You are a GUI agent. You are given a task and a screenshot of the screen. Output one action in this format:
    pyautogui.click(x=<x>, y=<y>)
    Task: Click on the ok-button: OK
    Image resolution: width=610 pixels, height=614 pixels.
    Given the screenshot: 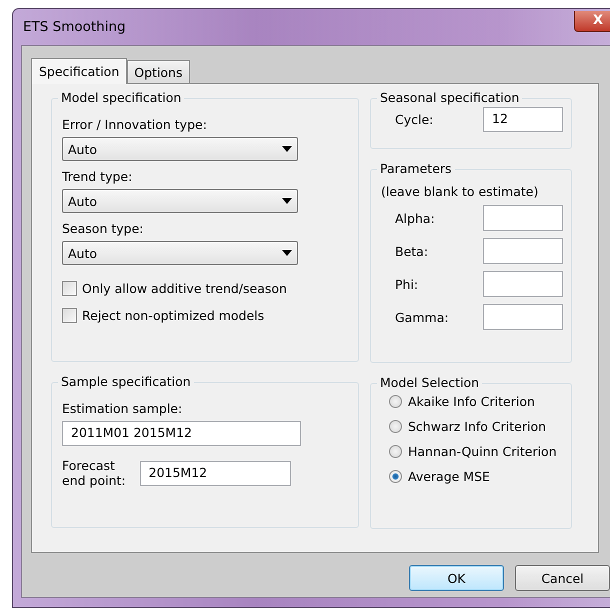 What is the action you would take?
    pyautogui.click(x=456, y=578)
    